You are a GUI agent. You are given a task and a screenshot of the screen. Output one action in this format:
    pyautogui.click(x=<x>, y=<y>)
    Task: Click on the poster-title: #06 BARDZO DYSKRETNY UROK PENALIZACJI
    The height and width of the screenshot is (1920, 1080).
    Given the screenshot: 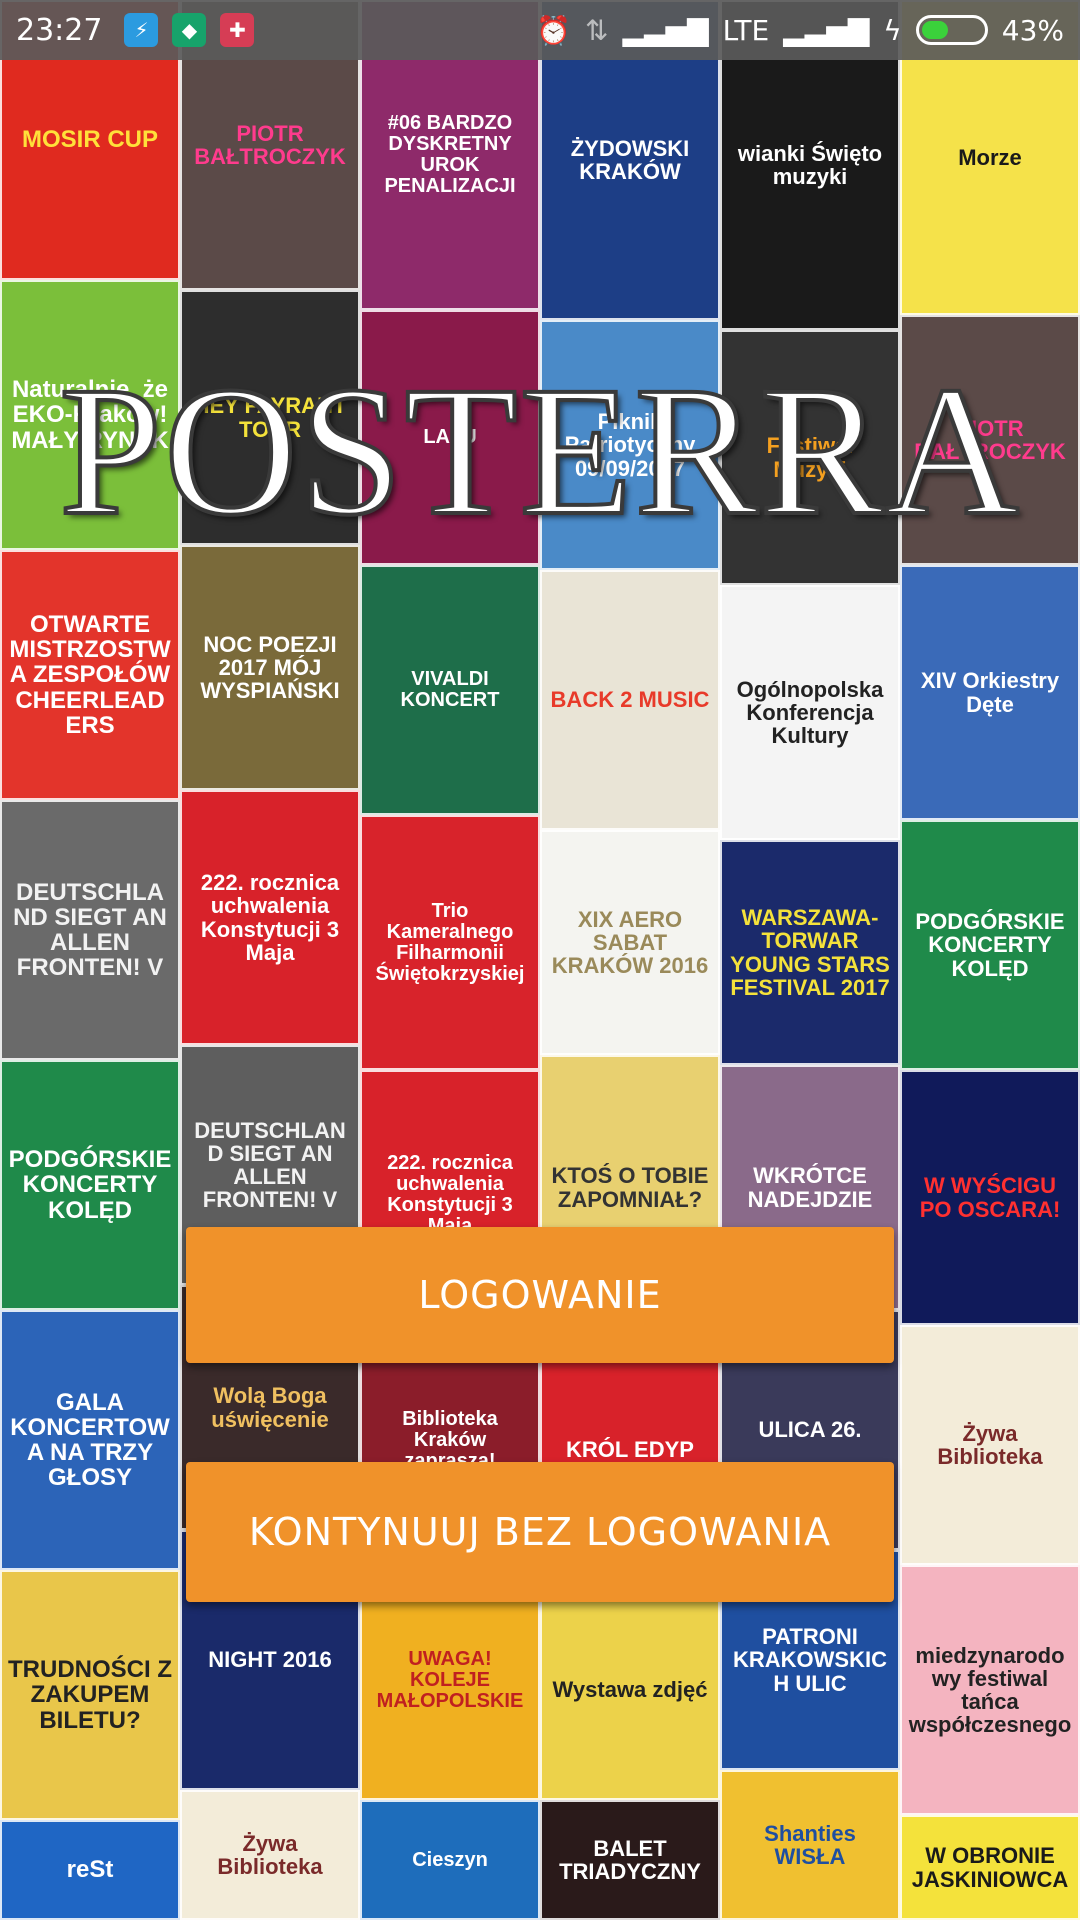 What is the action you would take?
    pyautogui.click(x=450, y=154)
    